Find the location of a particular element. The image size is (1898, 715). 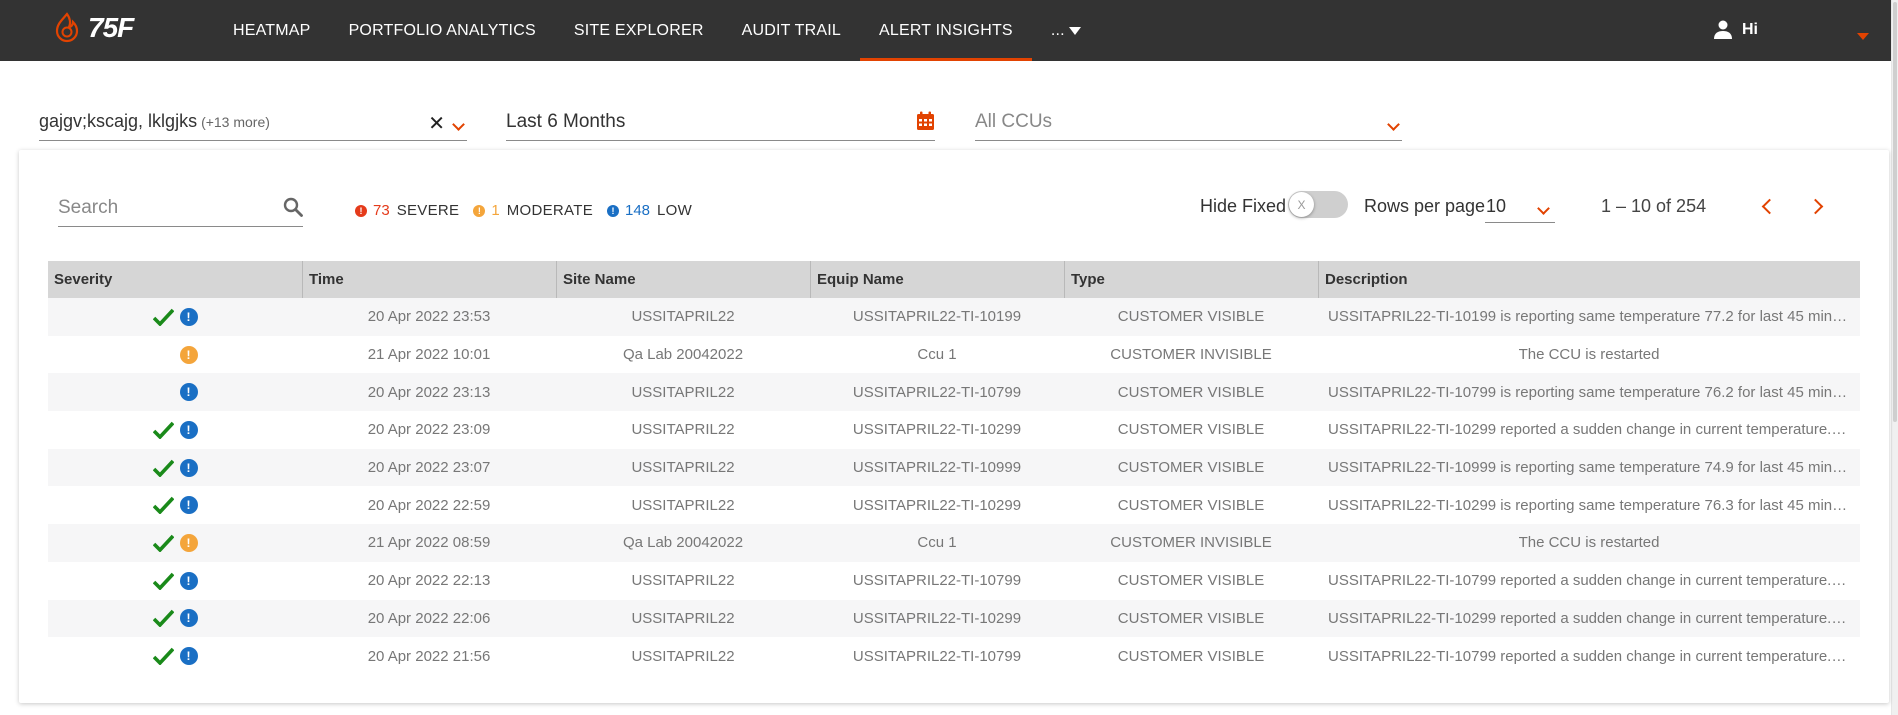

column-header-time: Time is located at coordinates (429, 279).